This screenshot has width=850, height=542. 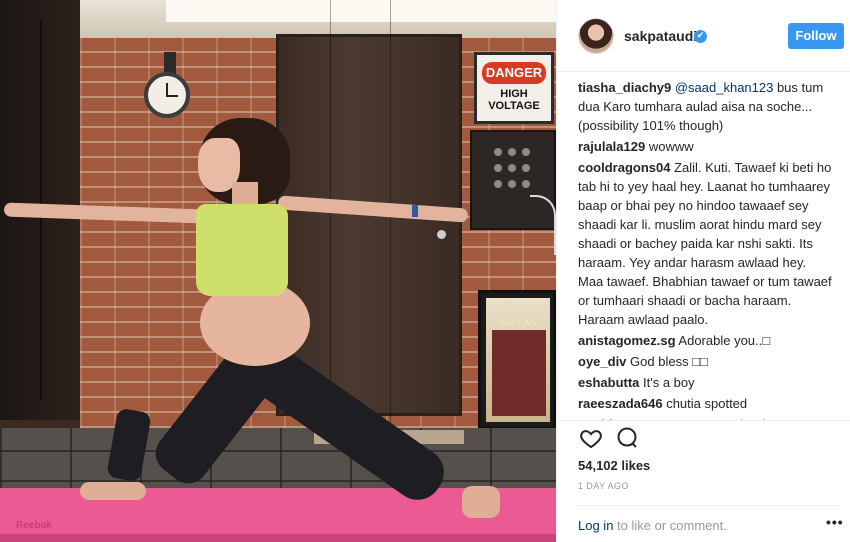 What do you see at coordinates (723, 340) in the screenshot?
I see `comment-text: Adorable you..□` at bounding box center [723, 340].